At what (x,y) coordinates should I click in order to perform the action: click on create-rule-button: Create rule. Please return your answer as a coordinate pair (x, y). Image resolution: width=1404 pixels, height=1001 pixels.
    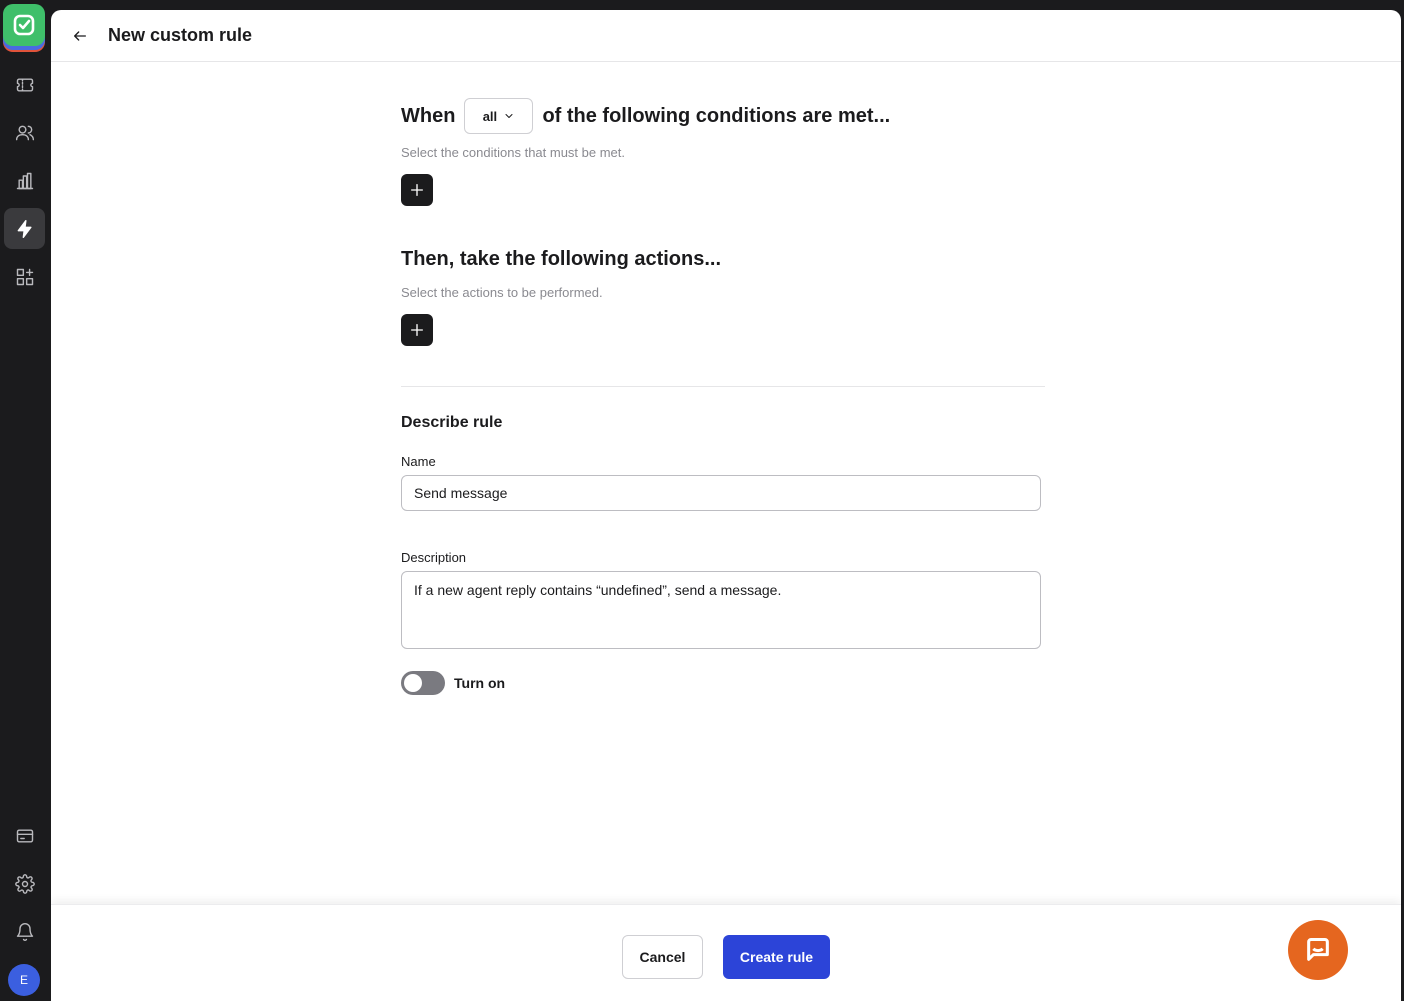
    Looking at the image, I should click on (776, 957).